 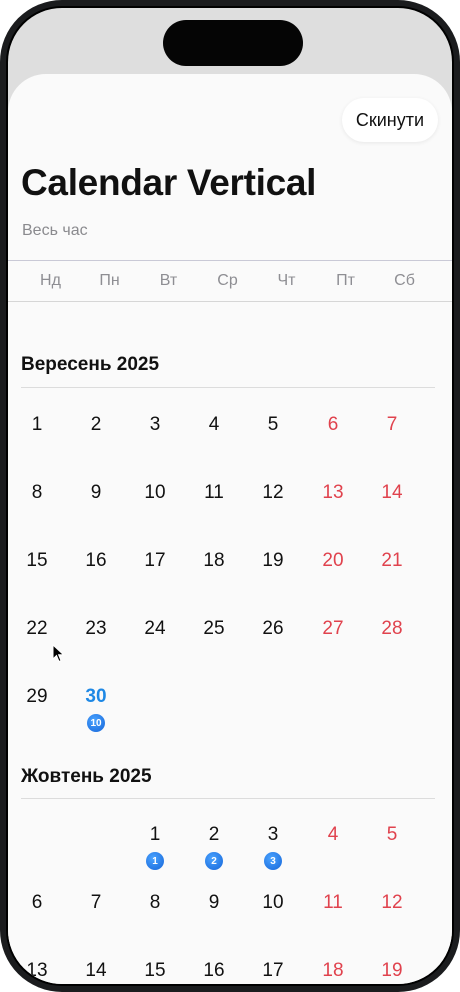 What do you see at coordinates (155, 835) in the screenshot?
I see `day-cell-tue: 1` at bounding box center [155, 835].